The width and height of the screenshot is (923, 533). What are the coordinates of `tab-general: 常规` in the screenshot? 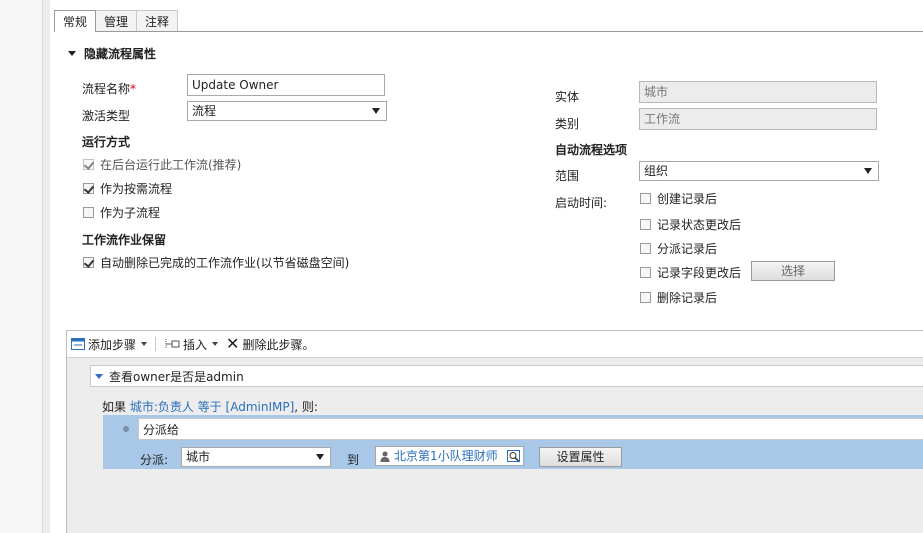 It's located at (75, 21).